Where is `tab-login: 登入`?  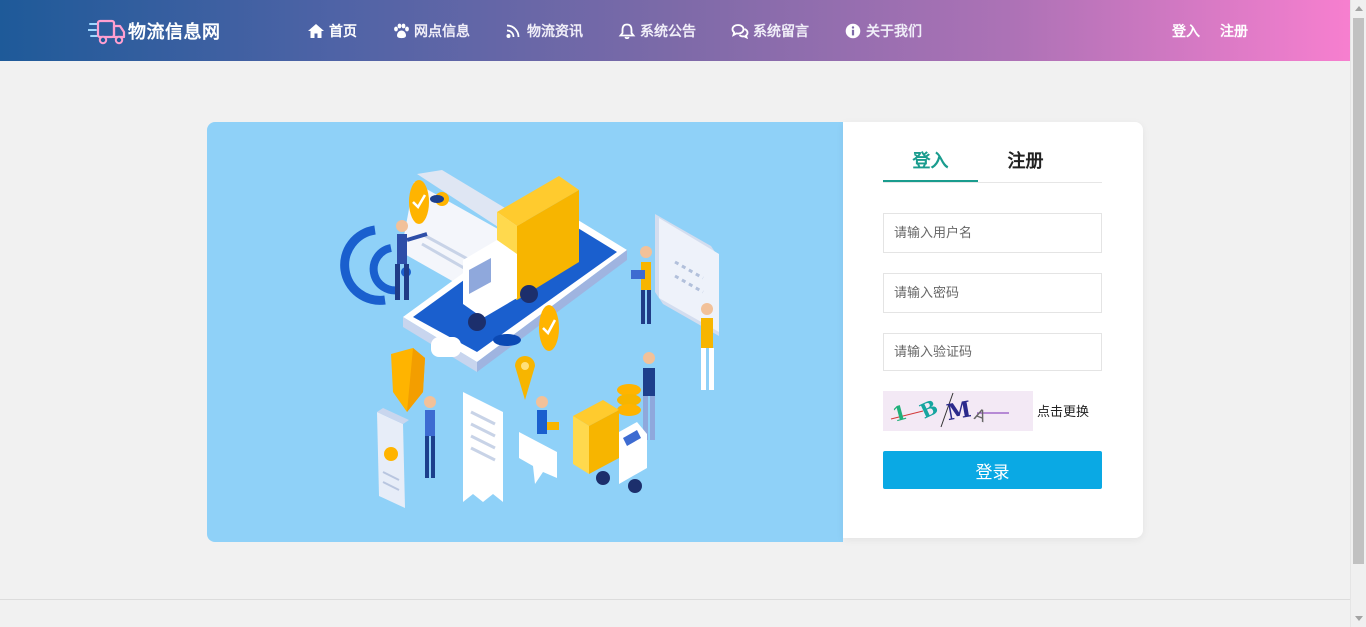
tab-login: 登入 is located at coordinates (930, 163).